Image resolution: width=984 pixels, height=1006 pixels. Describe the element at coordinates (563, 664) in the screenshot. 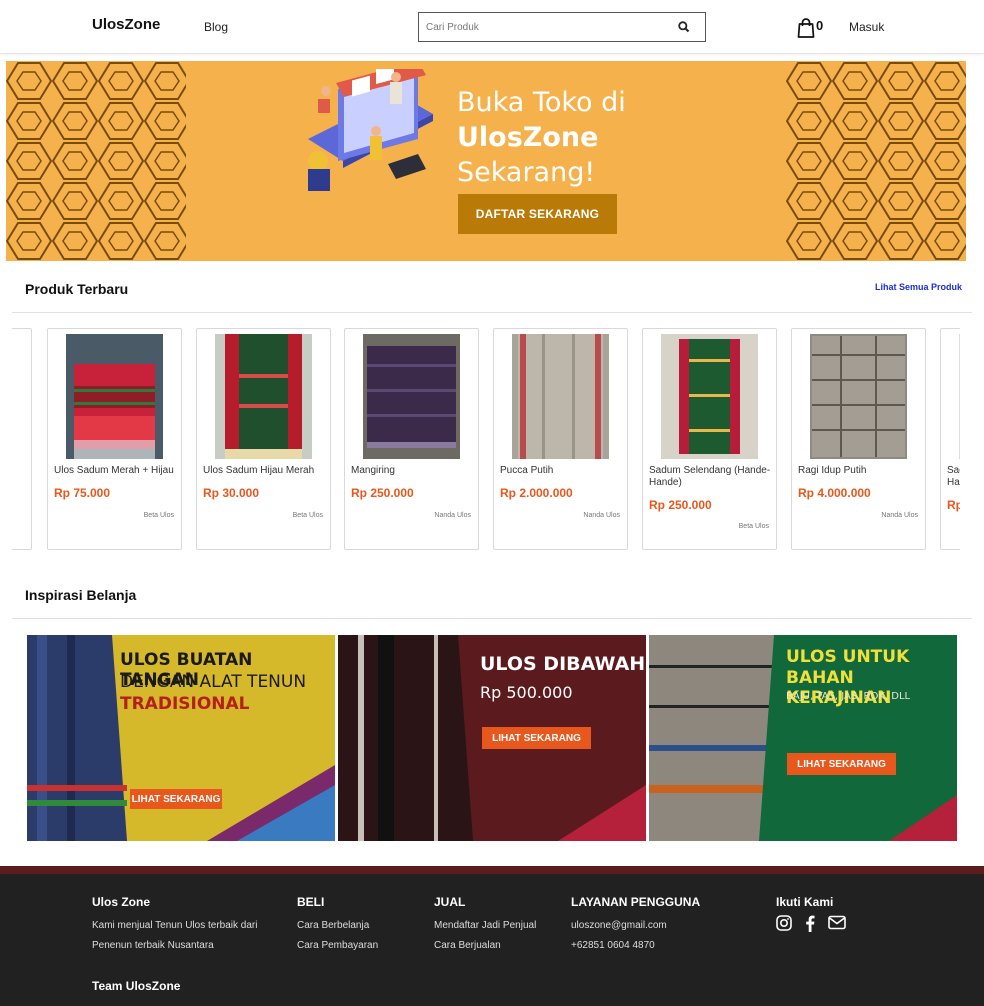

I see `inspiration-line-1: ULOS DIBAWAH` at that location.